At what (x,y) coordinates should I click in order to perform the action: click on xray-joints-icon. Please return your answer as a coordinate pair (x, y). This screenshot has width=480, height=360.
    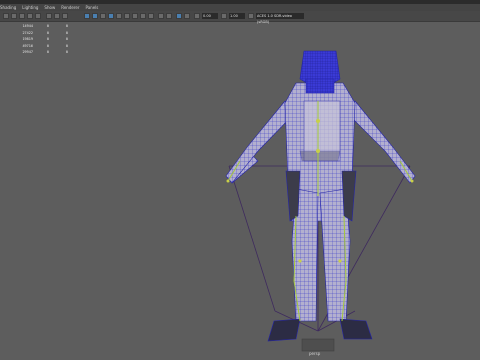
    Looking at the image, I should click on (179, 16).